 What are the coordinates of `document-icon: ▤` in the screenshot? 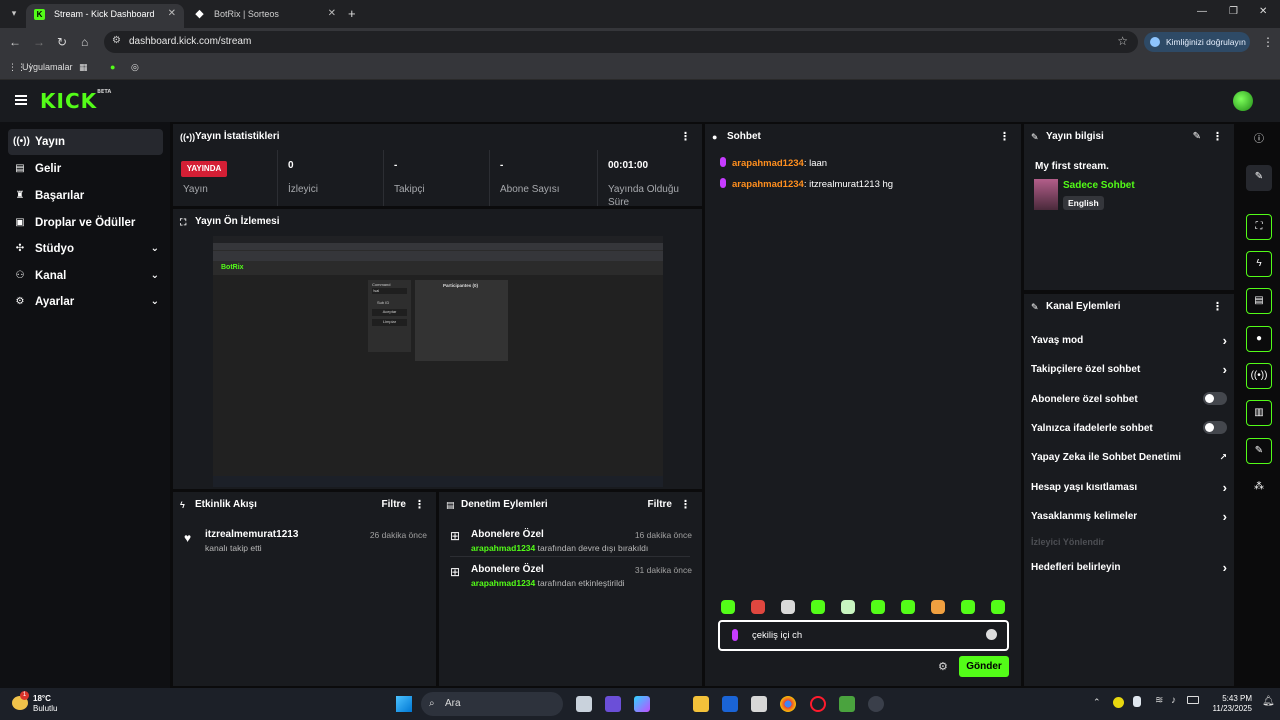 It's located at (1259, 301).